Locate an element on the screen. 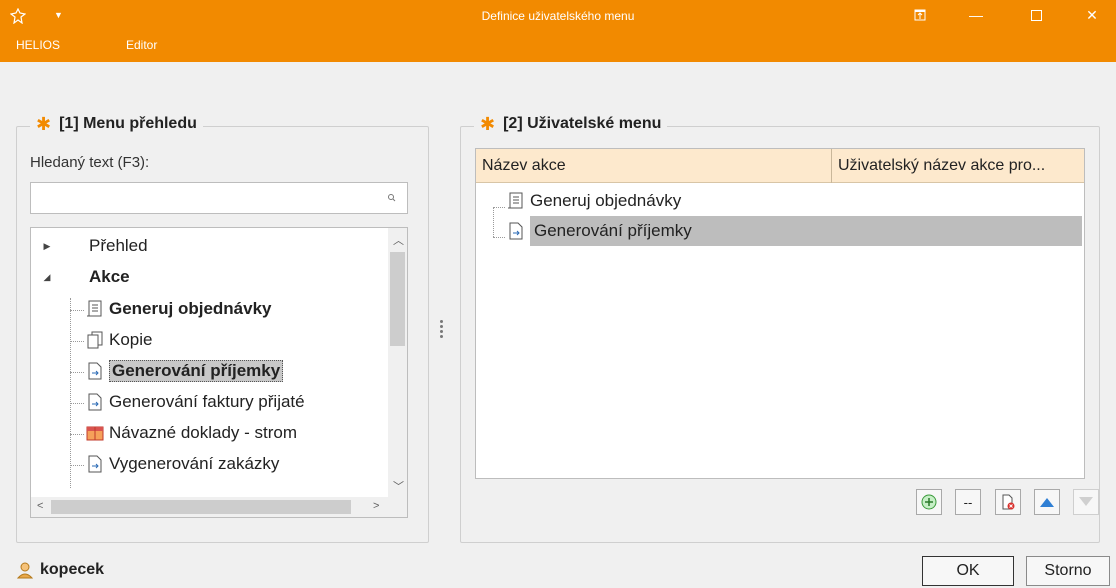  title-row: ▼ Definice uživatelského menu — ✕ is located at coordinates (558, 15).